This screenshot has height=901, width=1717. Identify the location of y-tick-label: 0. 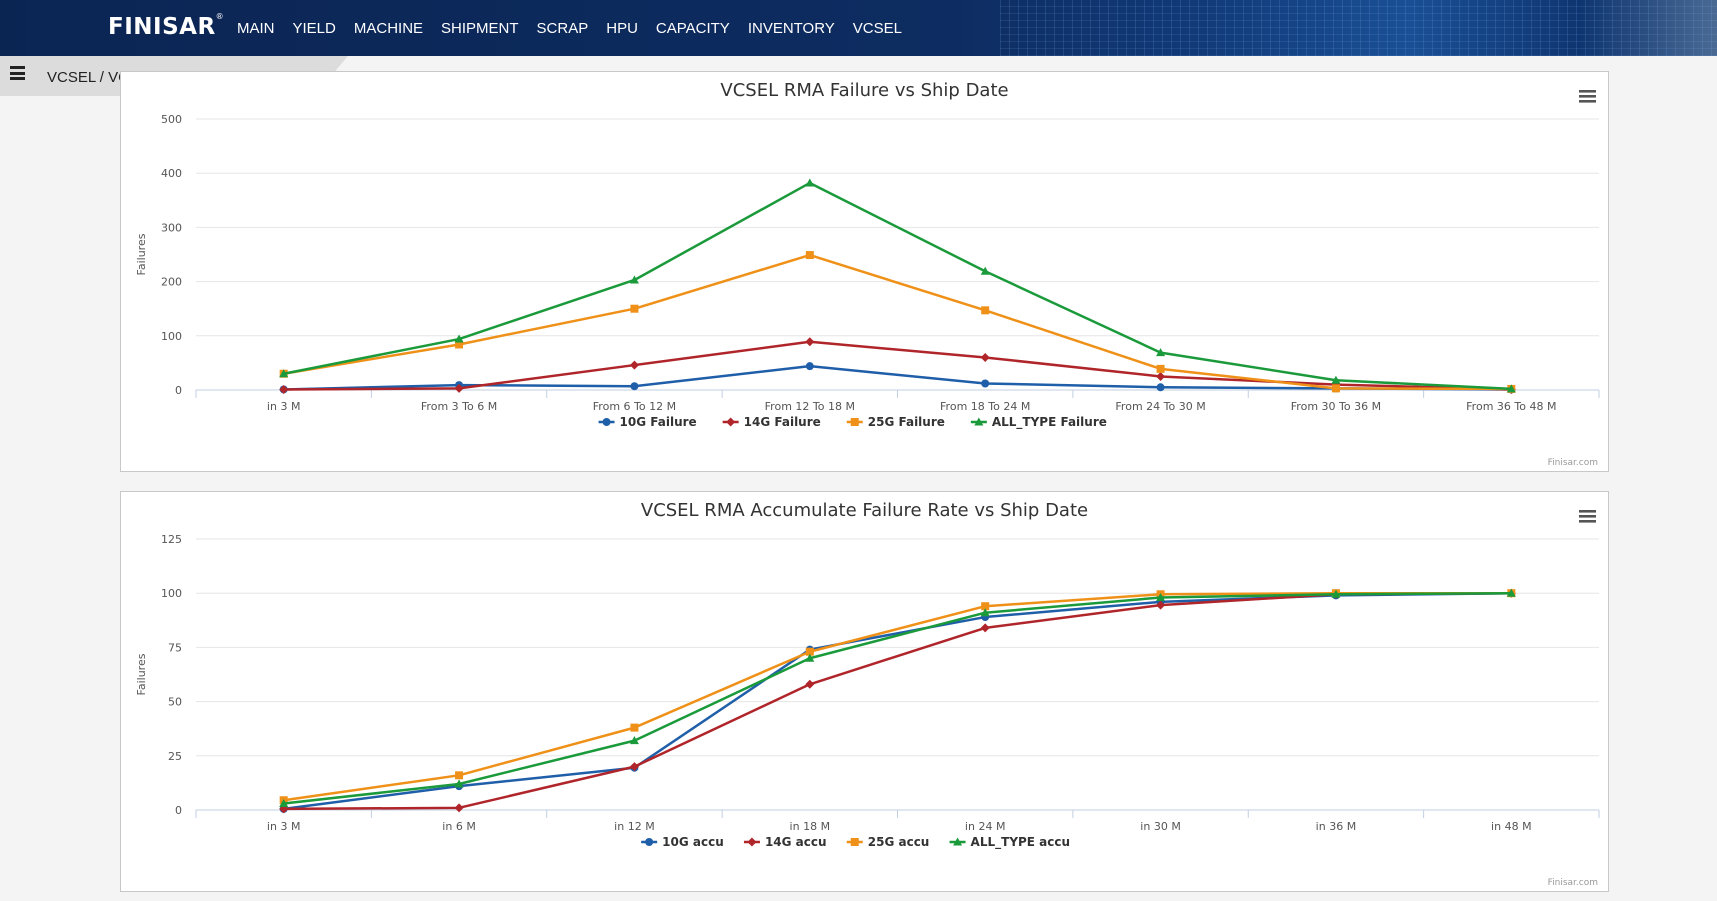
(178, 810).